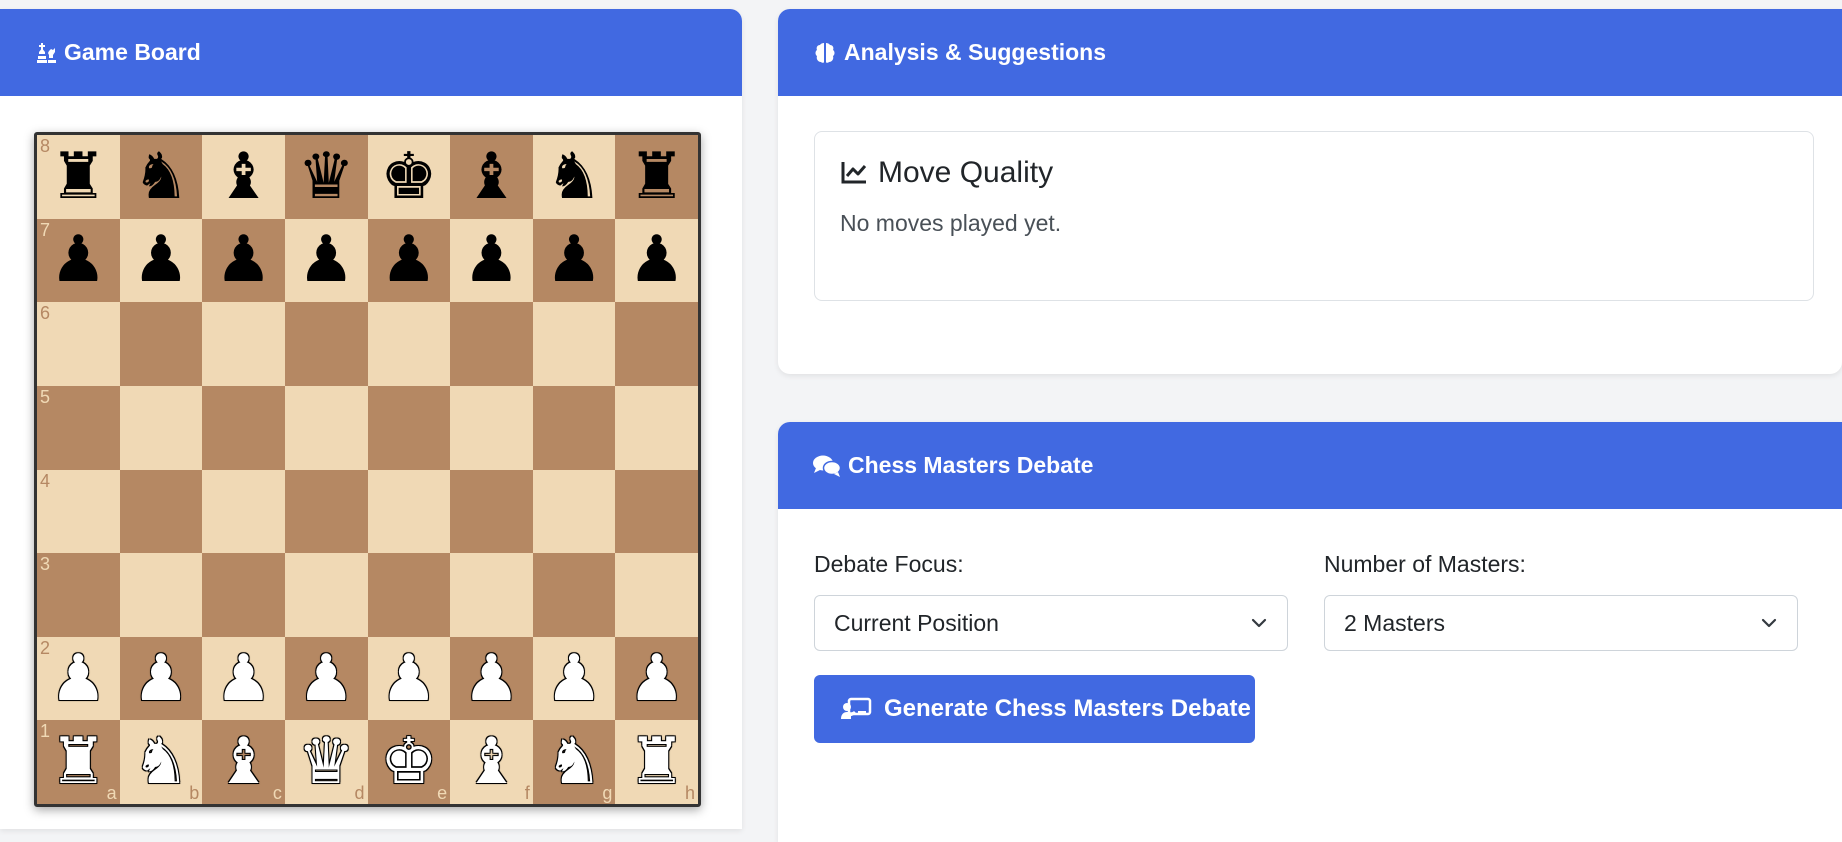  Describe the element at coordinates (409, 427) in the screenshot. I see `square-e5` at that location.